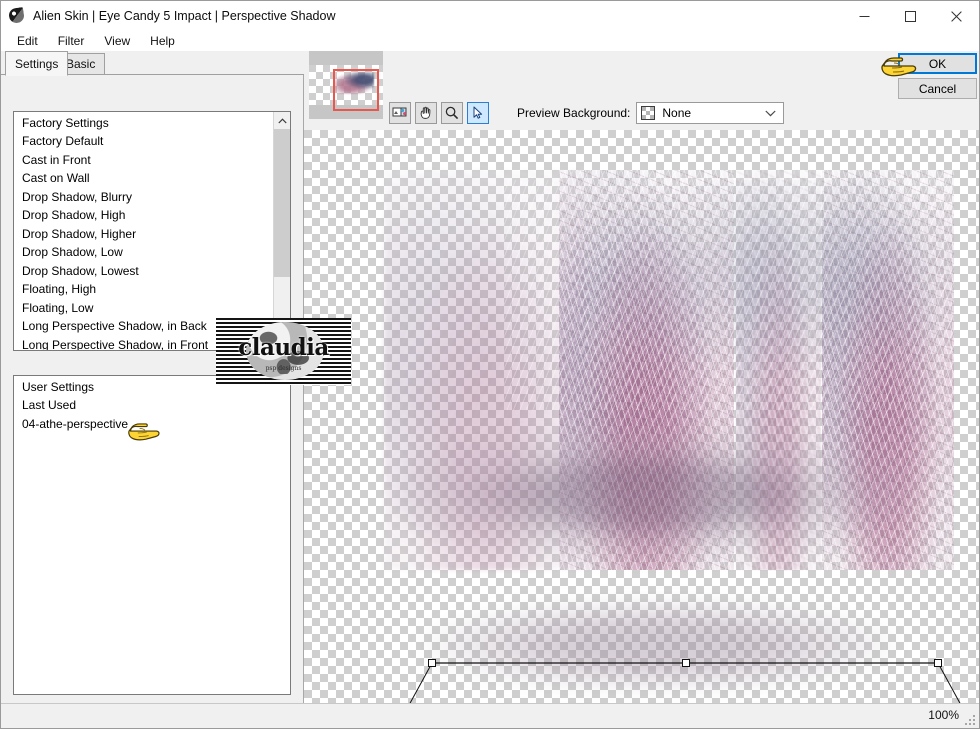 This screenshot has width=980, height=729. I want to click on list-item: Floating, Low, so click(152, 308).